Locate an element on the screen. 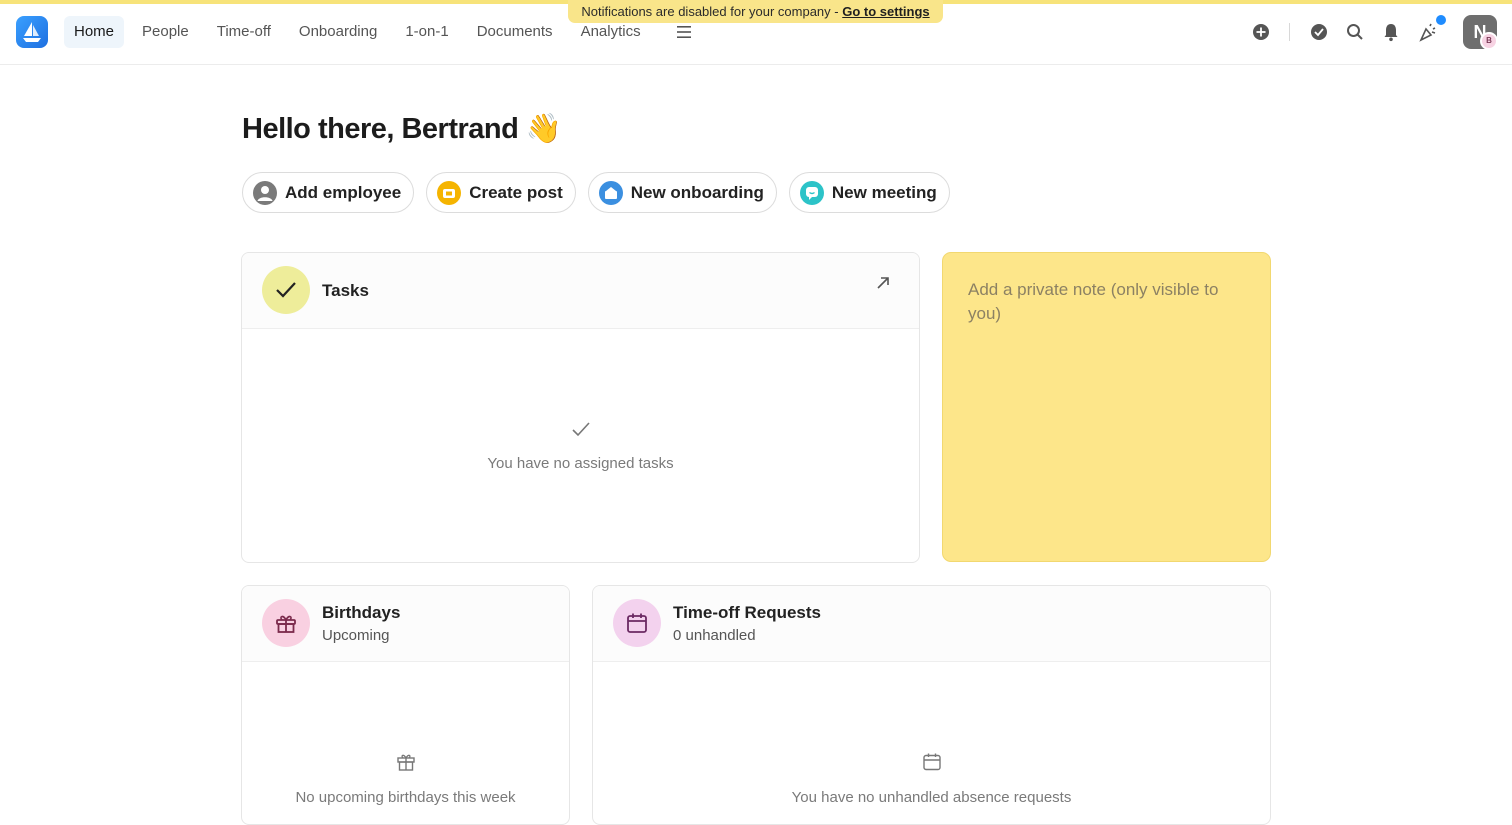 The width and height of the screenshot is (1512, 825). nav-people: People is located at coordinates (165, 32).